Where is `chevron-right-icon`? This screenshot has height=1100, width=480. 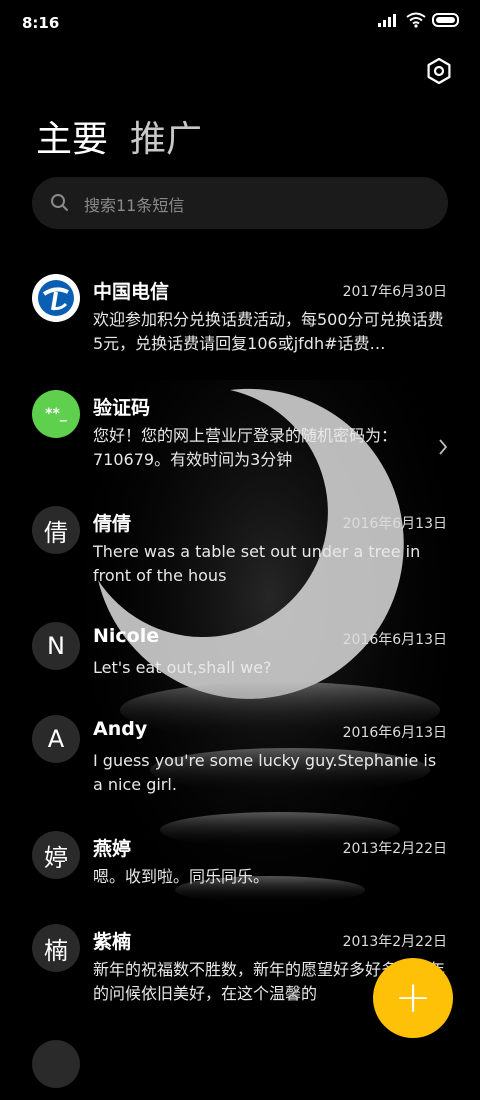 chevron-right-icon is located at coordinates (443, 447).